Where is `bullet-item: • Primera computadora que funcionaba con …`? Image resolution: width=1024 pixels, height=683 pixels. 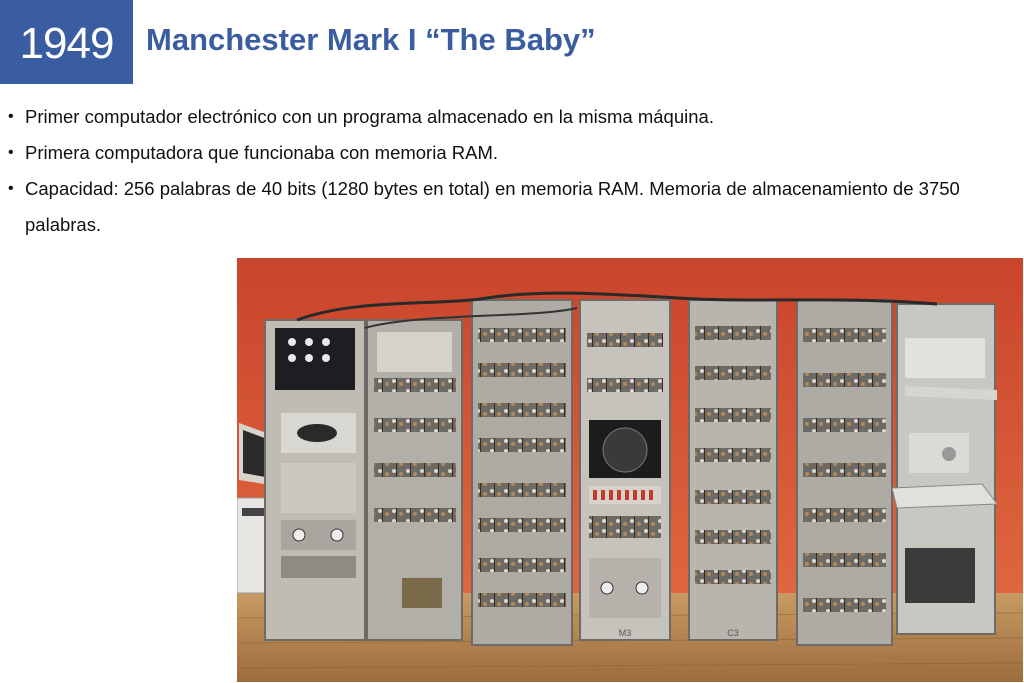 bullet-item: • Primera computadora que funcionaba con … is located at coordinates (508, 153).